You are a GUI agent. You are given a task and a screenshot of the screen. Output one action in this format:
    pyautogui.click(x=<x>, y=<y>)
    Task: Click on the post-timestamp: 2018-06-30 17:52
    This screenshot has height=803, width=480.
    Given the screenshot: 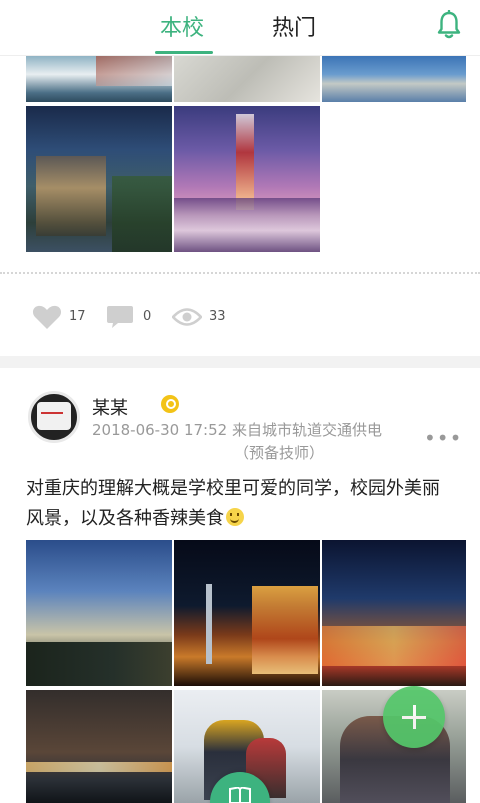 What is the action you would take?
    pyautogui.click(x=160, y=430)
    